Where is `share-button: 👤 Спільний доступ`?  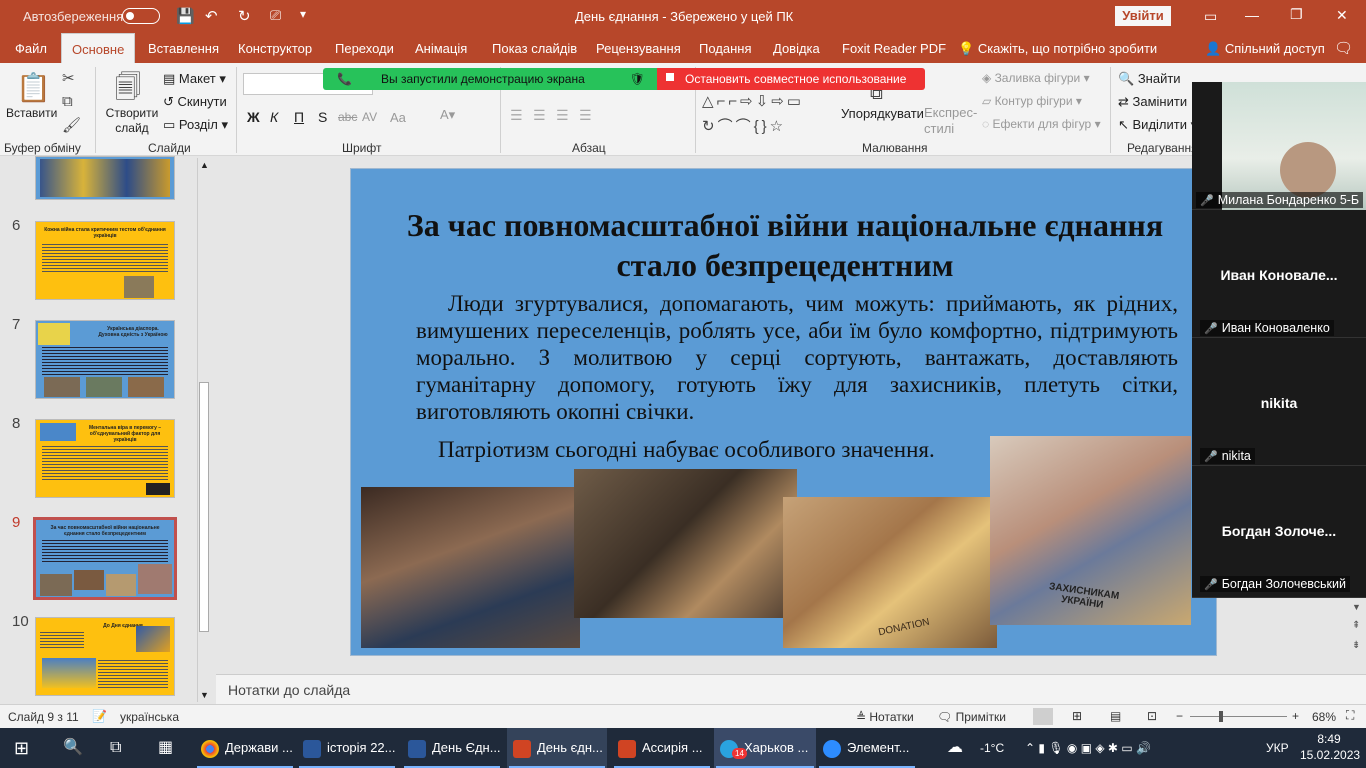
share-button: 👤 Спільний доступ is located at coordinates (1265, 49).